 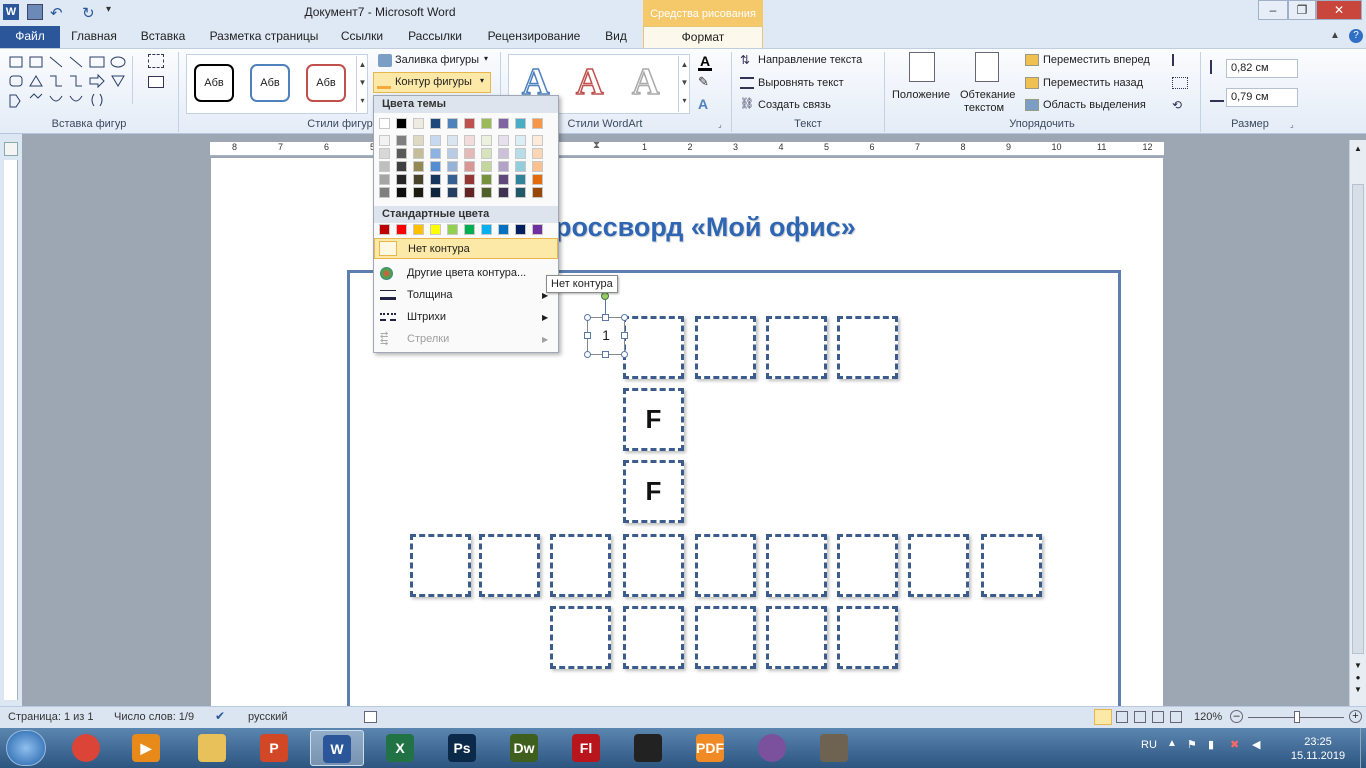 I want to click on scroll-thumb, so click(x=1358, y=419).